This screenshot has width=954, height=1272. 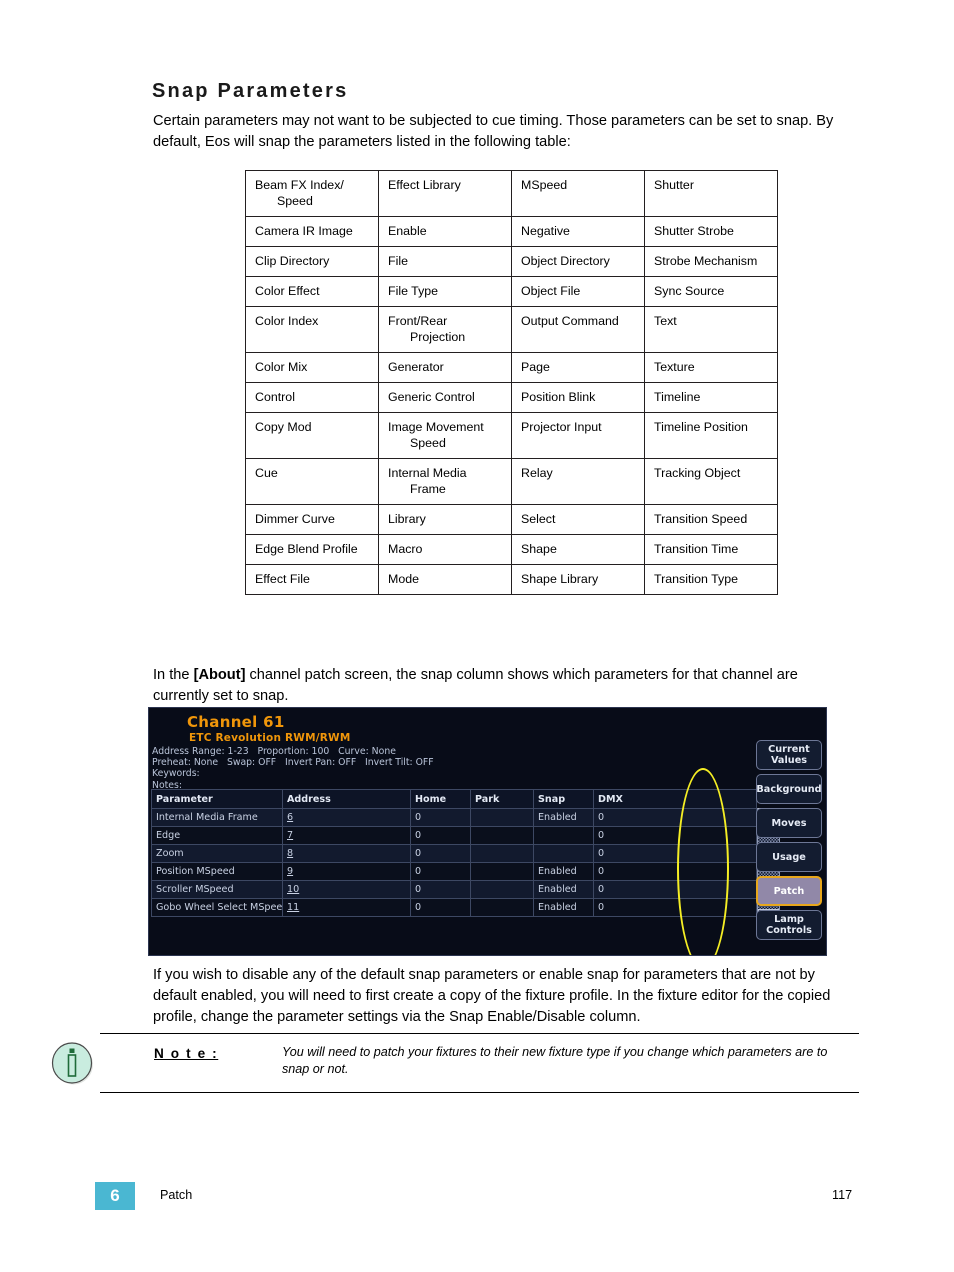 What do you see at coordinates (312, 549) in the screenshot?
I see `snap-table-cell: Edge Blend Profile` at bounding box center [312, 549].